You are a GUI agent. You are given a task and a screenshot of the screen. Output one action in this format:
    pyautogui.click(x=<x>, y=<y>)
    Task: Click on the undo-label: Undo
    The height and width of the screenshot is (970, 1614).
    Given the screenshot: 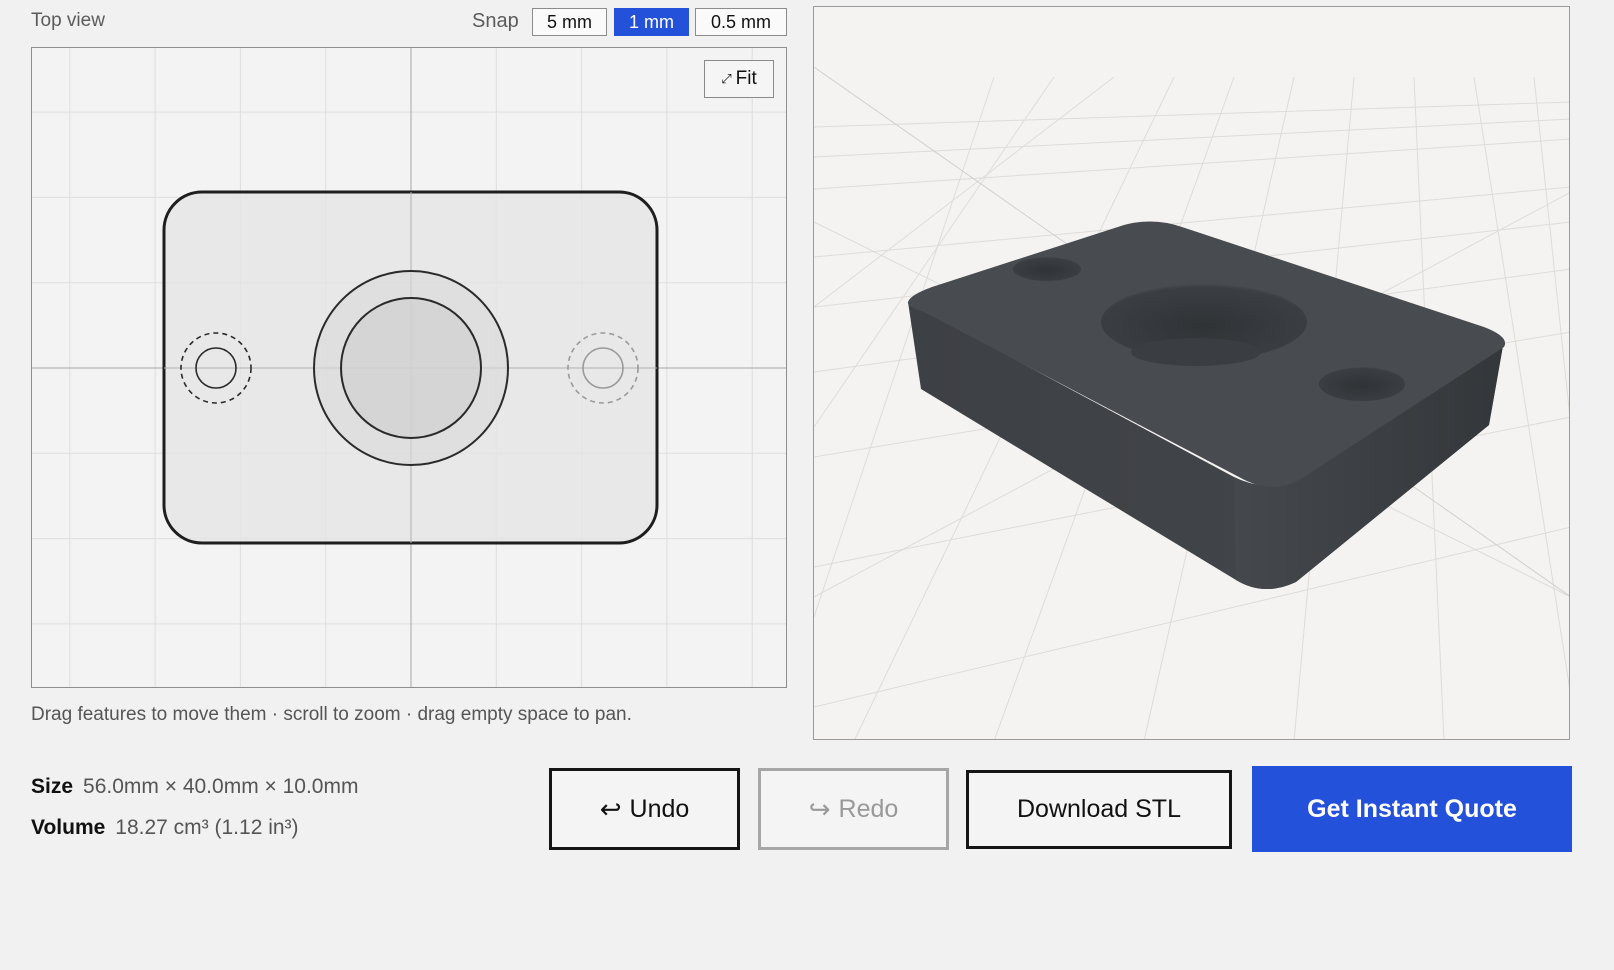 What is the action you would take?
    pyautogui.click(x=659, y=808)
    